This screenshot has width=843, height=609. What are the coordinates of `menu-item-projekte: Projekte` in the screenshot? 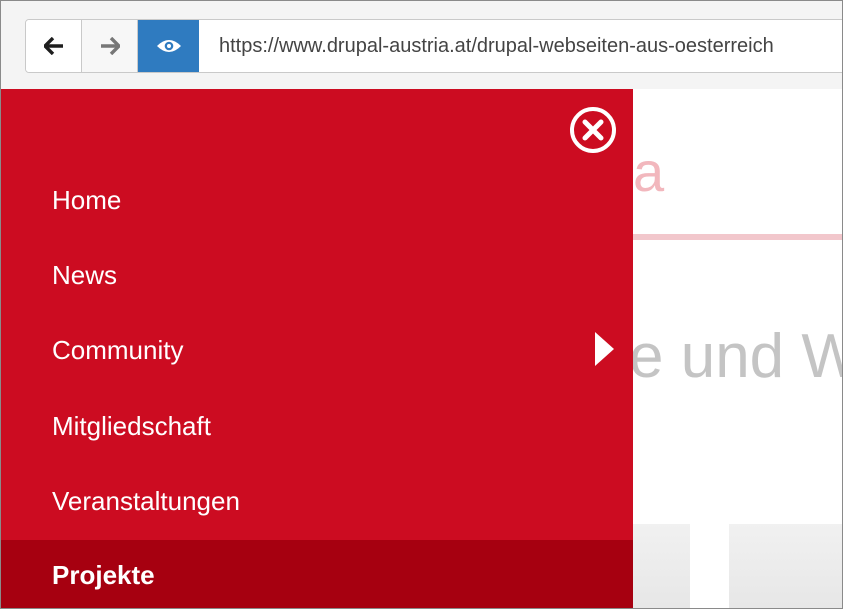 It's located at (317, 574).